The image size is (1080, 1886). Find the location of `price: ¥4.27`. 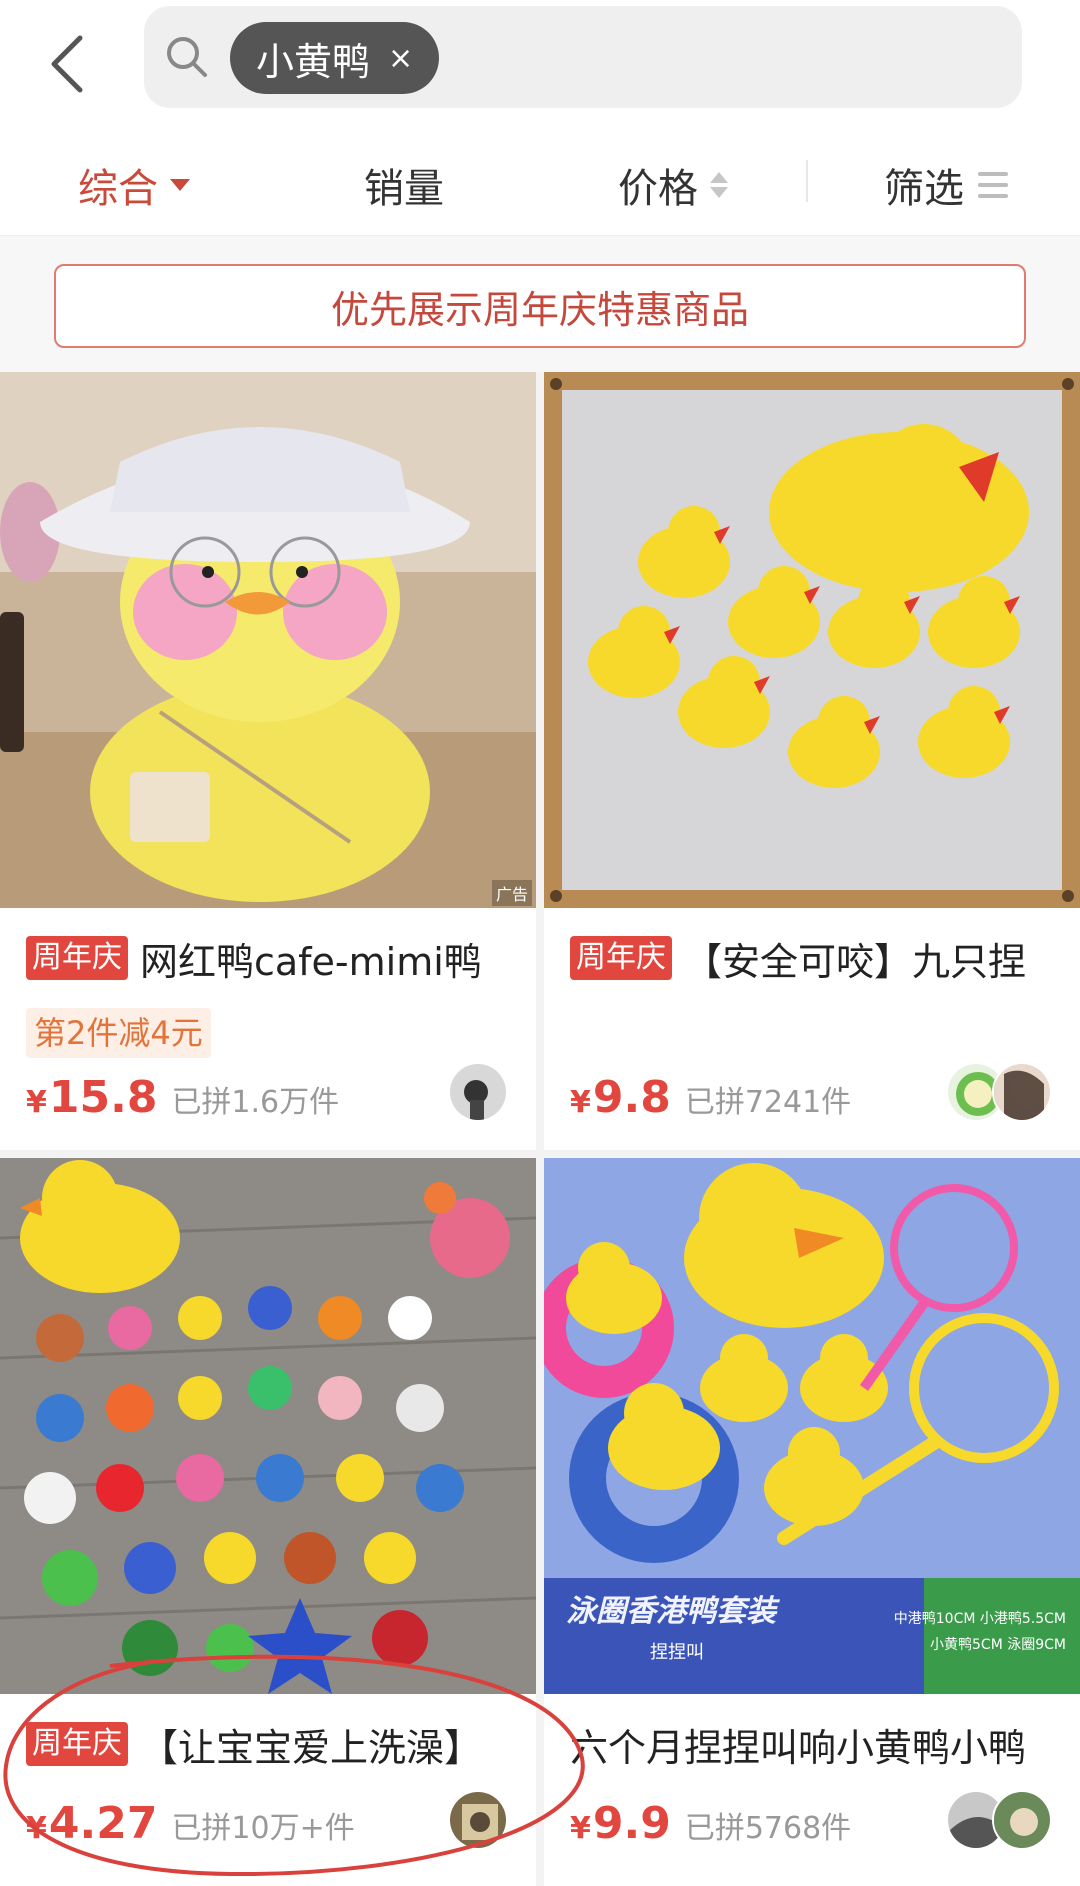

price: ¥4.27 is located at coordinates (91, 1823).